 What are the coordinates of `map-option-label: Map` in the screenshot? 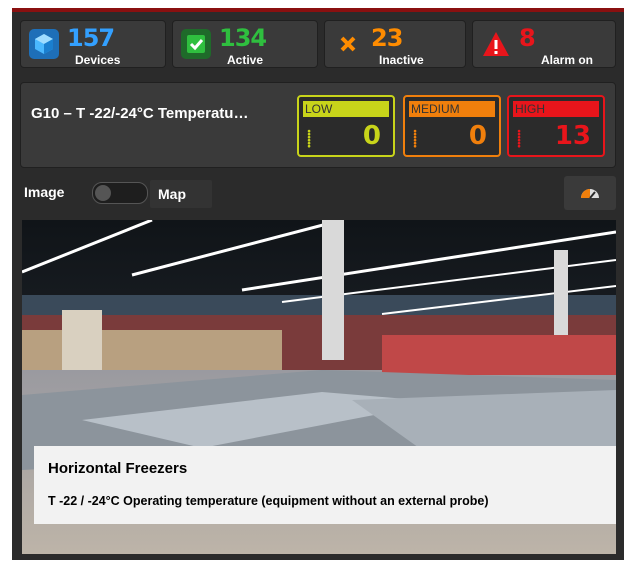 It's located at (172, 194).